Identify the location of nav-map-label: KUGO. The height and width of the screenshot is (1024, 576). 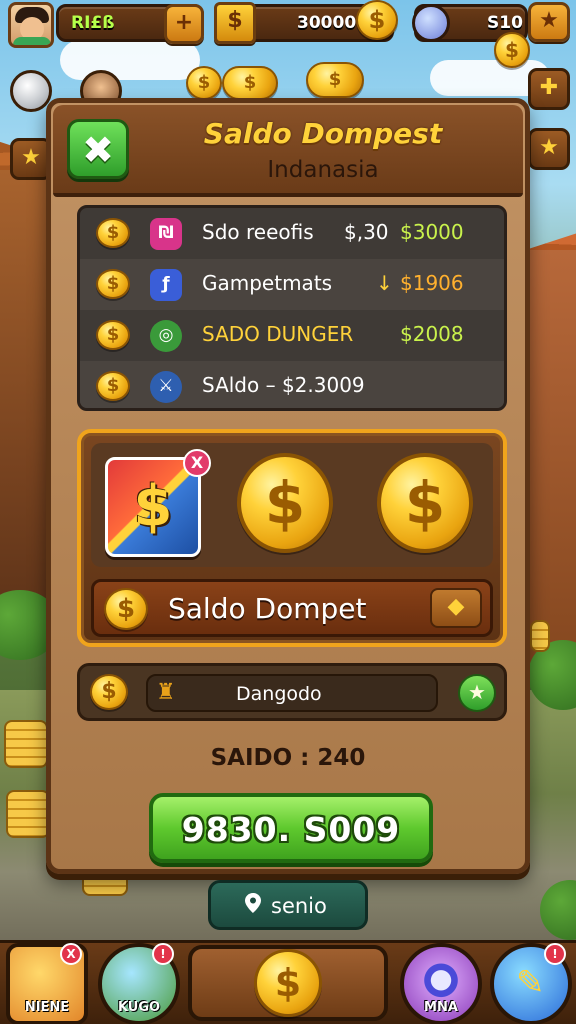
(139, 1007).